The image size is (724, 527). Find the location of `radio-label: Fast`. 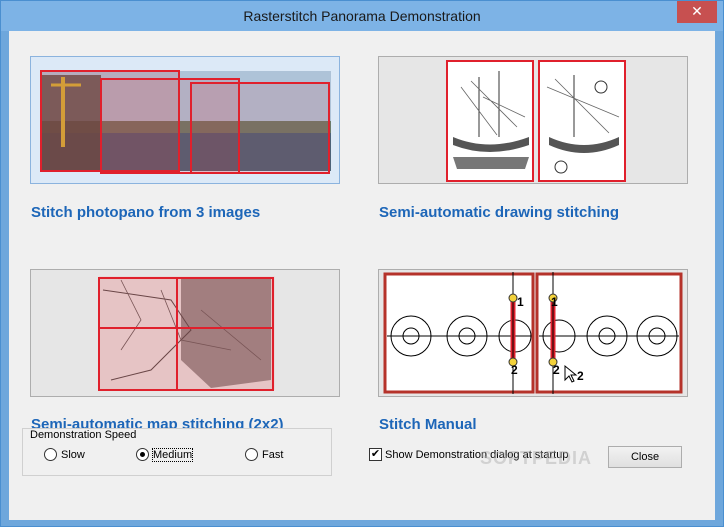

radio-label: Fast is located at coordinates (273, 454).